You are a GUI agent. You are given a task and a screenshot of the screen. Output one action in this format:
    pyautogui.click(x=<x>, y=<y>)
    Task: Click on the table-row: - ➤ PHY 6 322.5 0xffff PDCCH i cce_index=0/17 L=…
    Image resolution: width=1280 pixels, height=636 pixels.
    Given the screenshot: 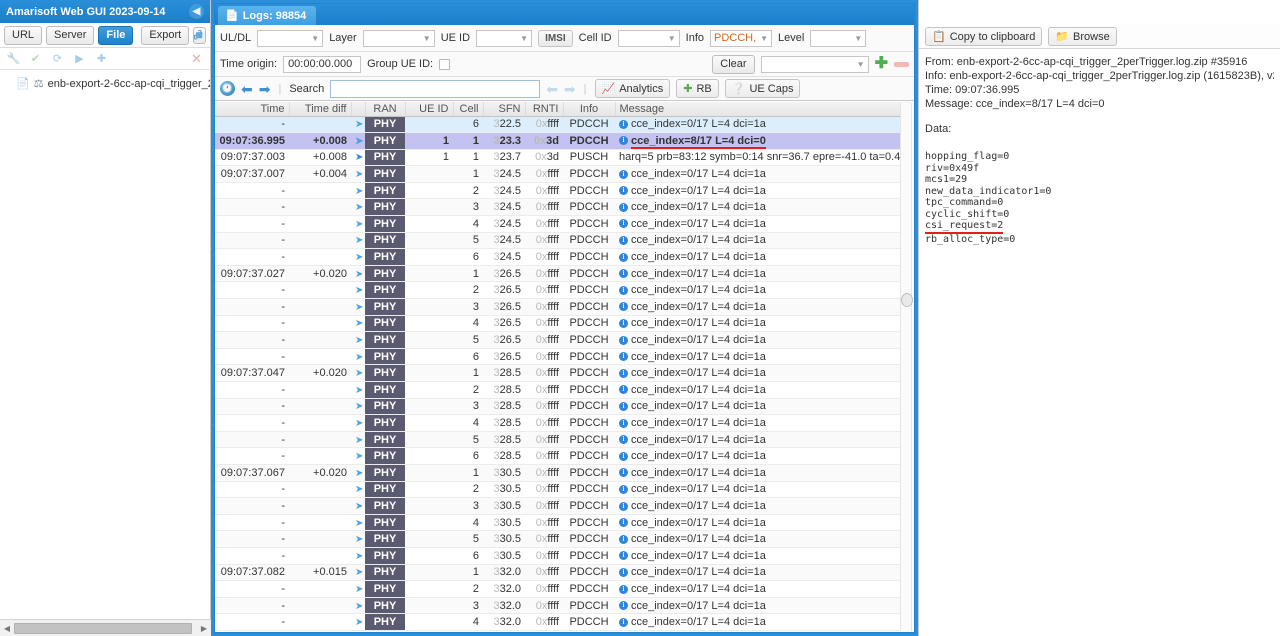 What is the action you would take?
    pyautogui.click(x=562, y=125)
    